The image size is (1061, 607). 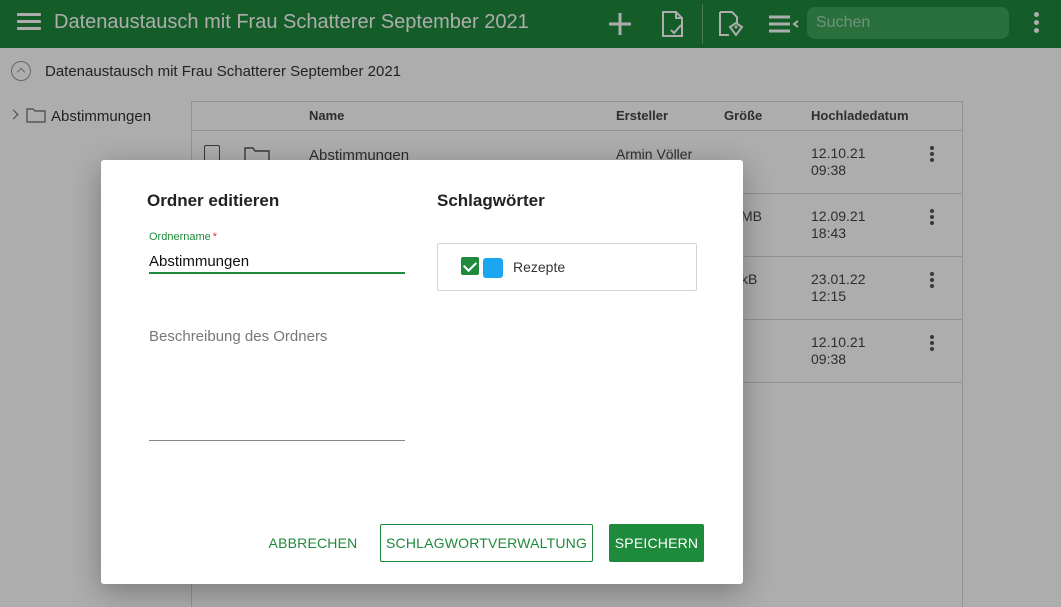 I want to click on folder-name-input, so click(x=277, y=262).